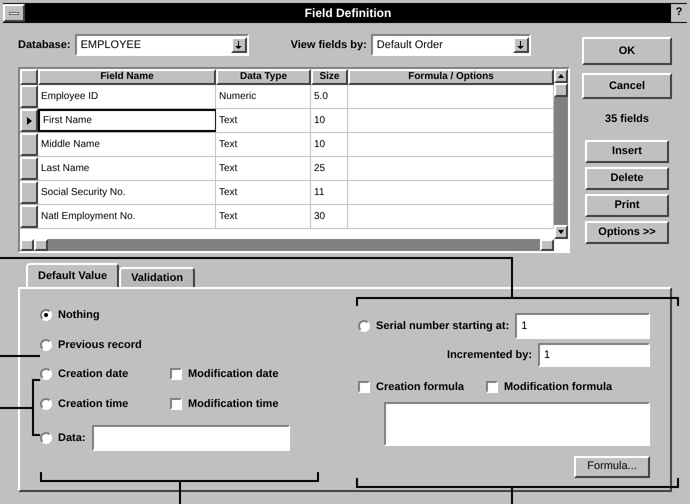  What do you see at coordinates (79, 315) in the screenshot?
I see `option-label: Nothing` at bounding box center [79, 315].